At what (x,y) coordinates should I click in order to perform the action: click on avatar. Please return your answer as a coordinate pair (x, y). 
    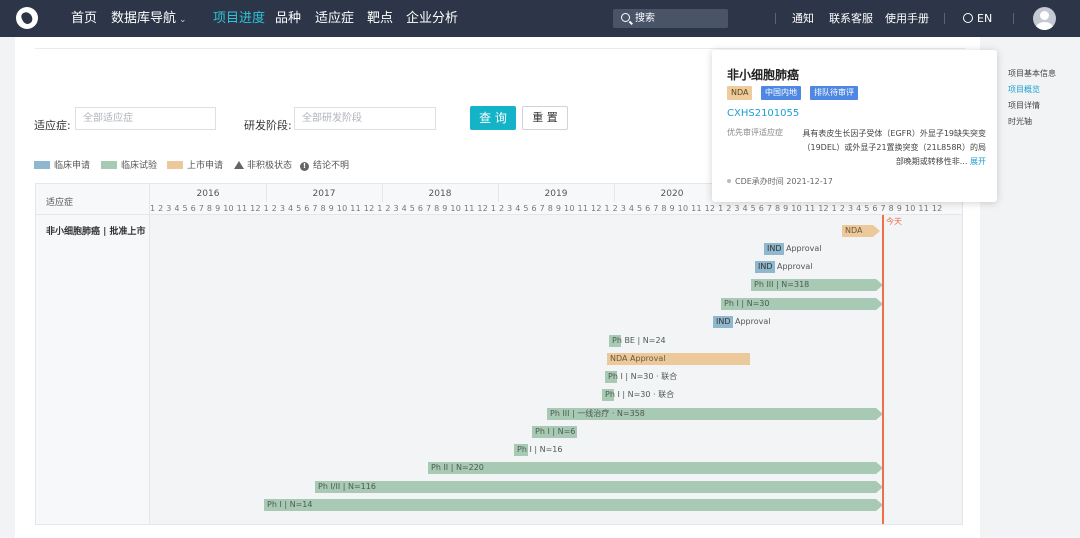
    Looking at the image, I should click on (1044, 18).